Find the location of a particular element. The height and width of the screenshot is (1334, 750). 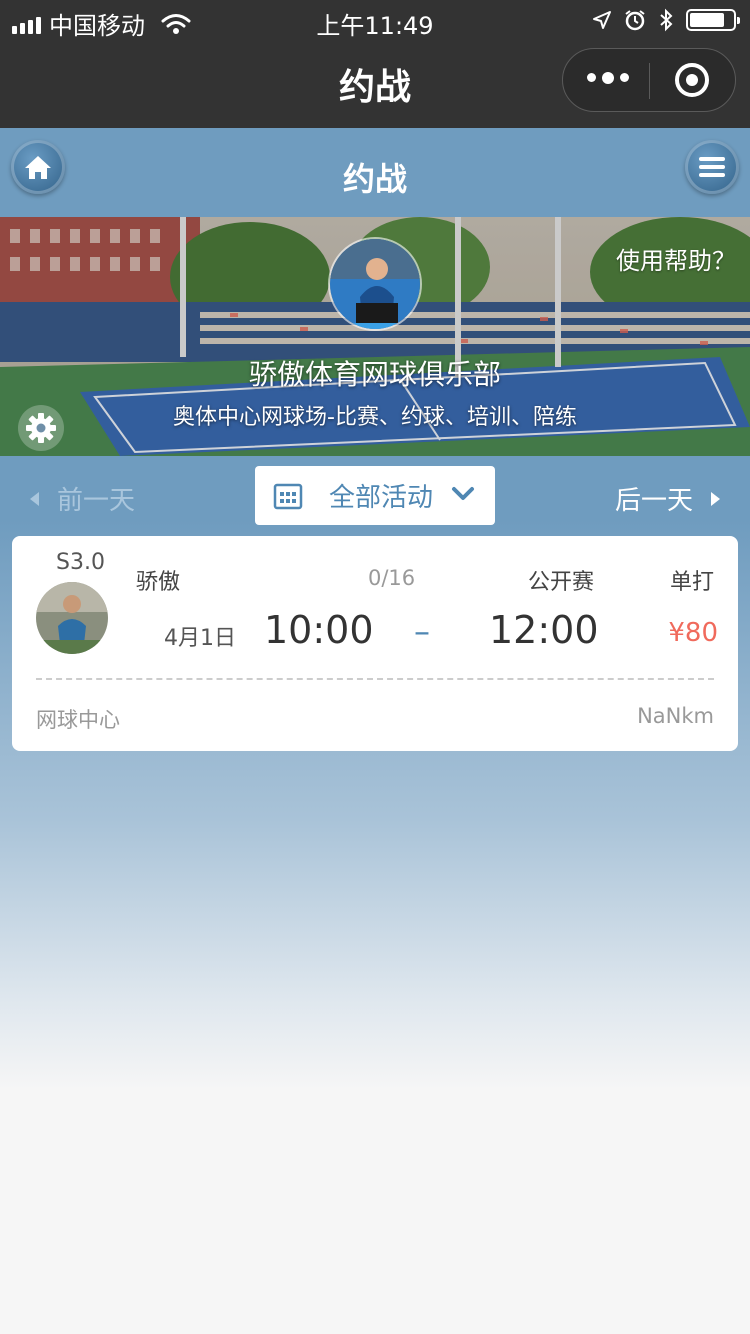

calendar-icon is located at coordinates (288, 496).